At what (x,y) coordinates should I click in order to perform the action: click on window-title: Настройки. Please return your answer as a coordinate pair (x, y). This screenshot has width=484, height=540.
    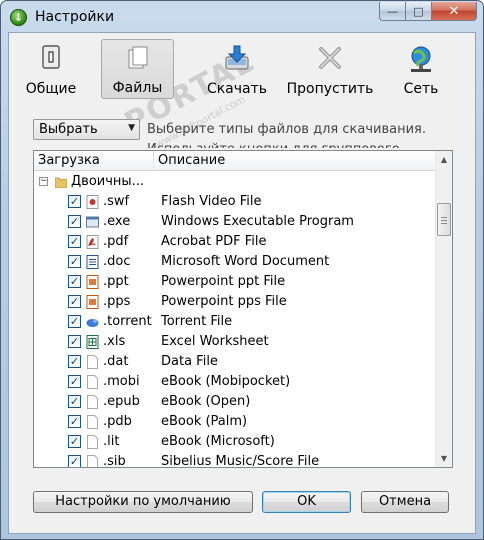
    Looking at the image, I should click on (75, 17).